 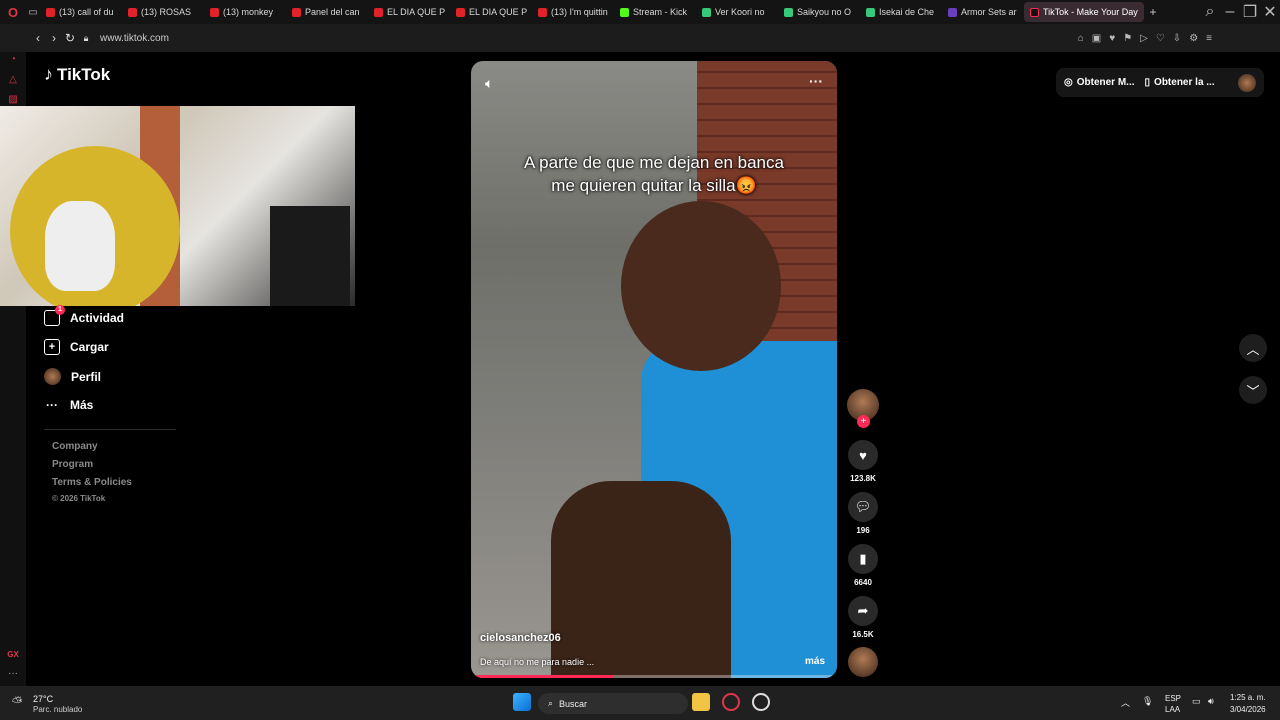 I want to click on tab-label: Saikyou no O, so click(x=824, y=12).